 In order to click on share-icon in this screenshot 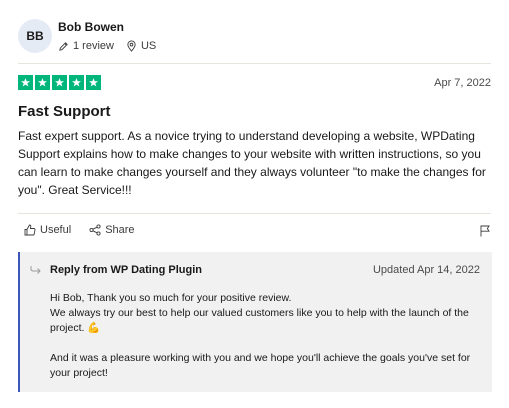, I will do `click(95, 230)`.